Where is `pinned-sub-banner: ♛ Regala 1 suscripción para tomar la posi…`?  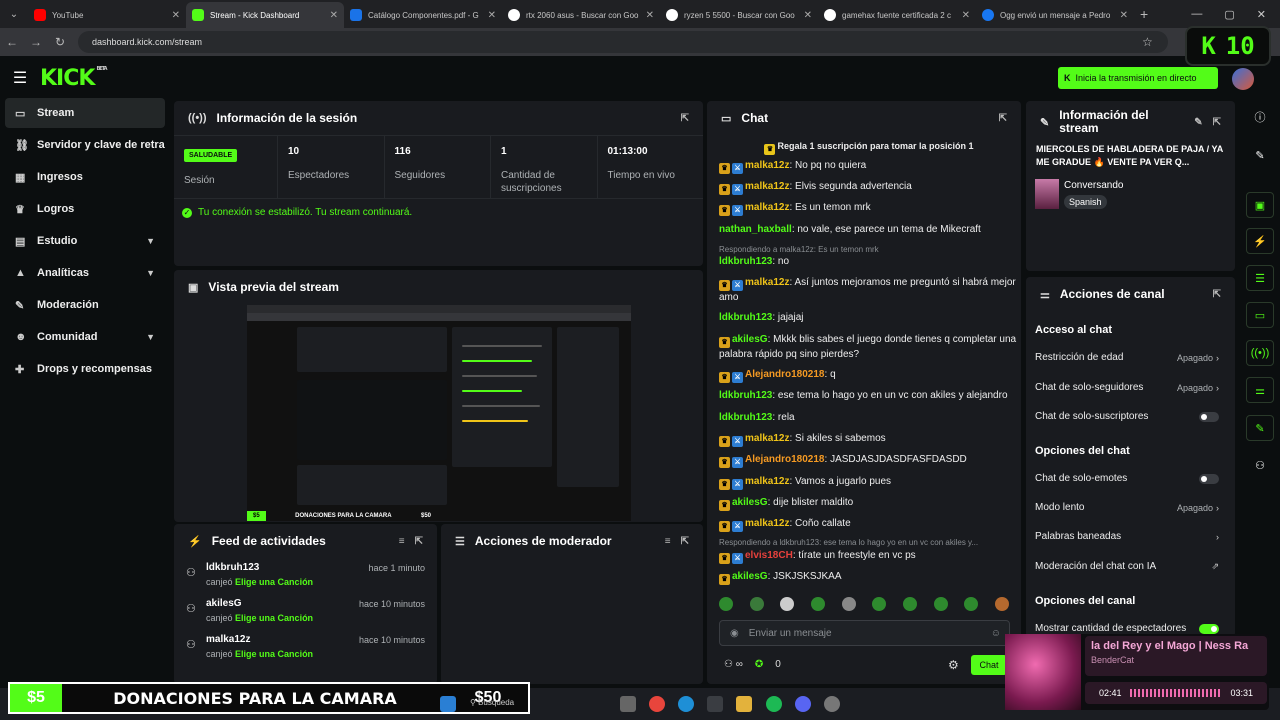 pinned-sub-banner: ♛ Regala 1 suscripción para tomar la posi… is located at coordinates (869, 147).